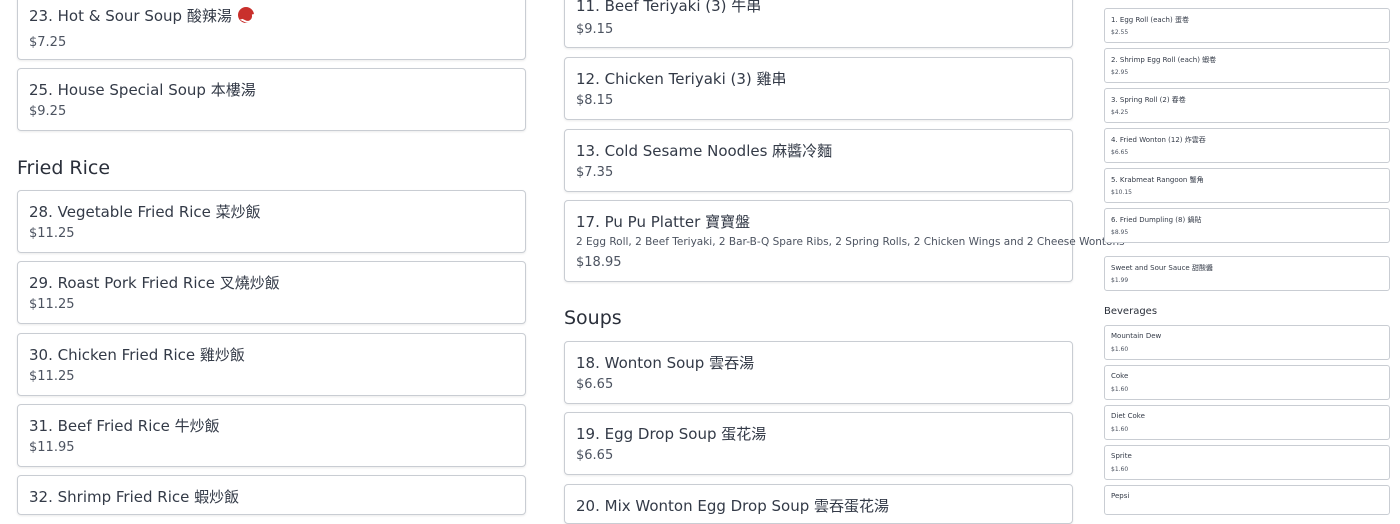 Image resolution: width=1400 pixels, height=524 pixels. I want to click on menu-item-name: 31. Beef Fried Rice 牛炒飯, so click(124, 426).